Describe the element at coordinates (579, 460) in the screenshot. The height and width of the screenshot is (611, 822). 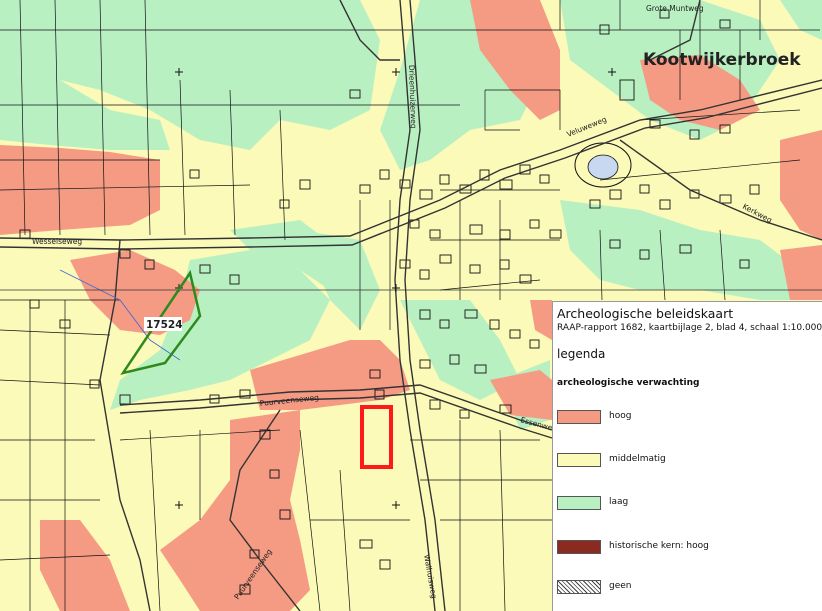
I see `legend-swatch-middelmatig` at that location.